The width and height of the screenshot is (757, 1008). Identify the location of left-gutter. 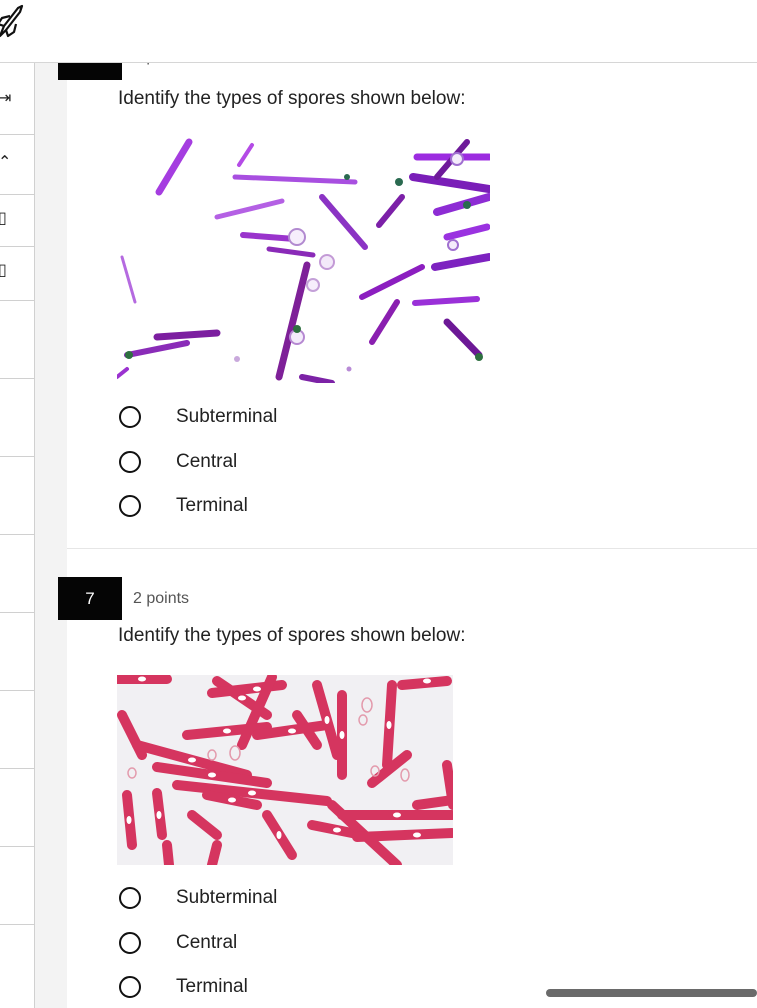
(51, 535).